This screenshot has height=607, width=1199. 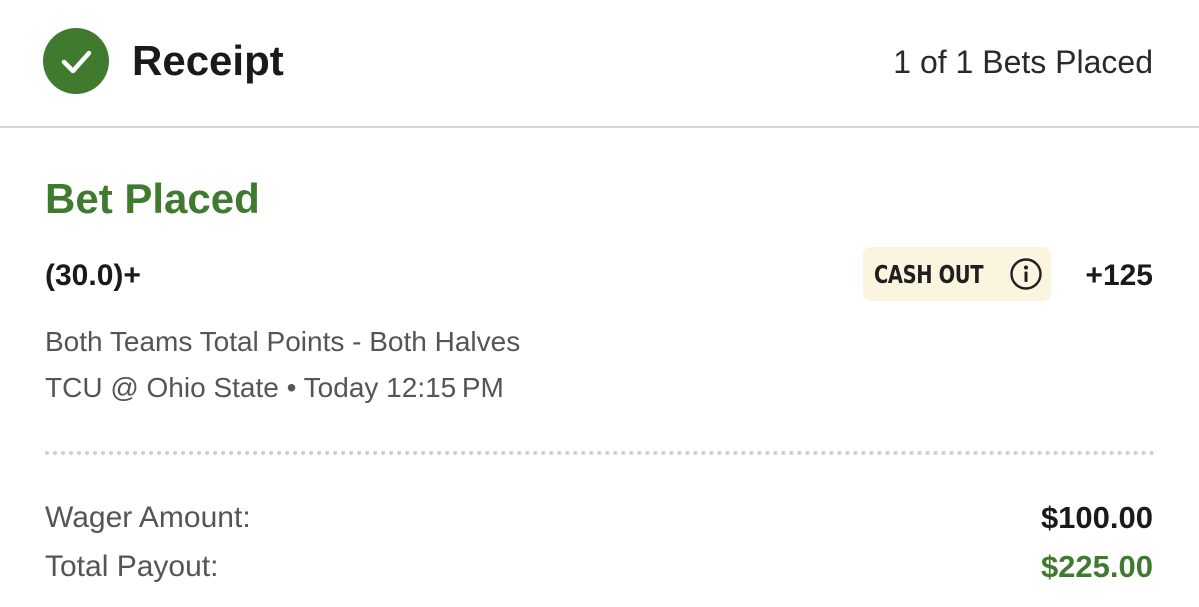 I want to click on cash-out-label: CASH OUT, so click(x=929, y=274).